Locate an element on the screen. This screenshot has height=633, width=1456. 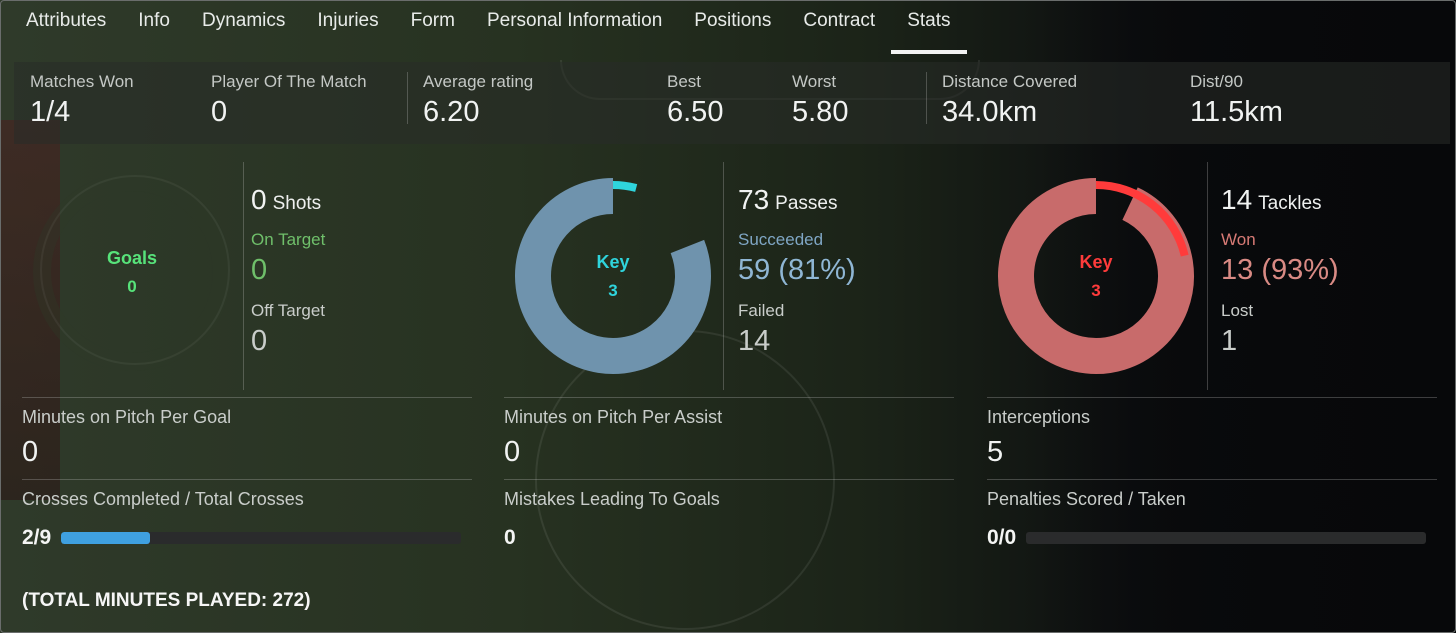
crosses-value: 2/9 is located at coordinates (37, 537).